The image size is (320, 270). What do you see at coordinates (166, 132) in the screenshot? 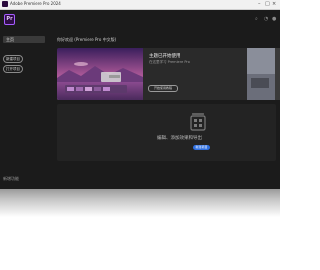
I see `recent-projects-panel: 编辑、添加效果和导出 新建项目` at bounding box center [166, 132].